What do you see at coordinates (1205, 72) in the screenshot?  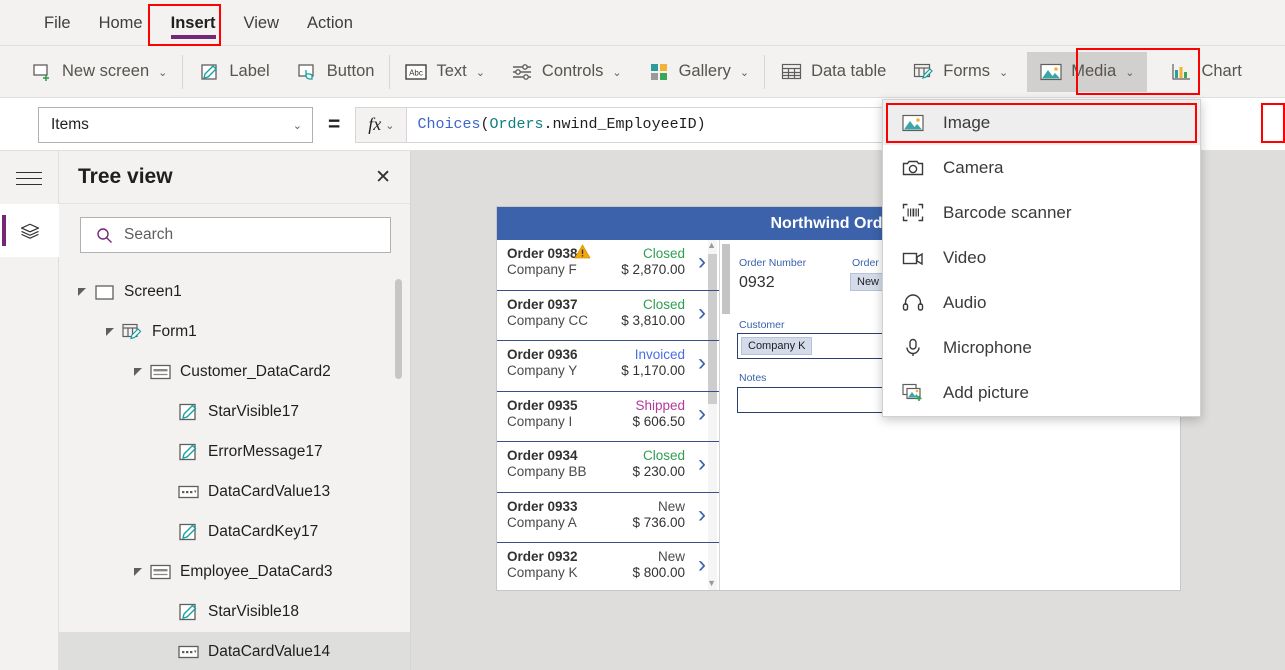 I see `ribbon-chart: Chart` at bounding box center [1205, 72].